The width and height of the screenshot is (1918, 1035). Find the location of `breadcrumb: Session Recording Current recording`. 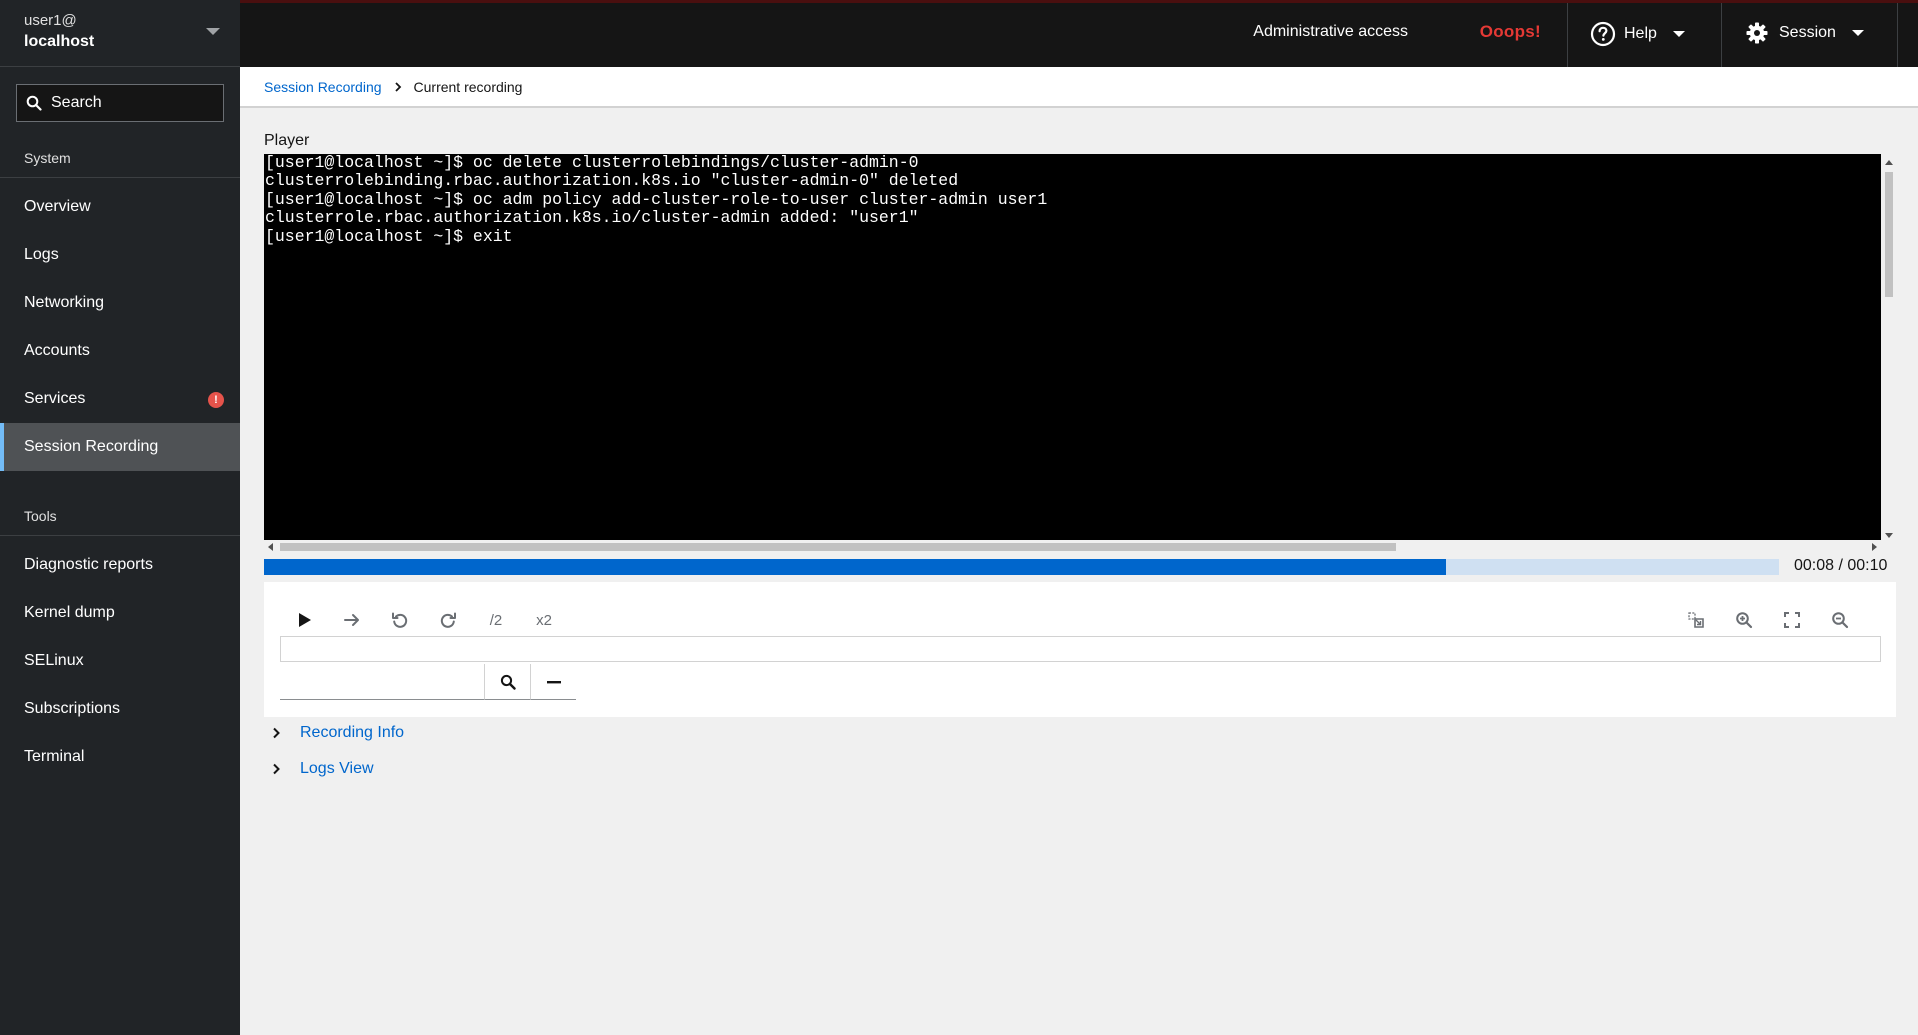

breadcrumb: Session Recording Current recording is located at coordinates (1079, 87).